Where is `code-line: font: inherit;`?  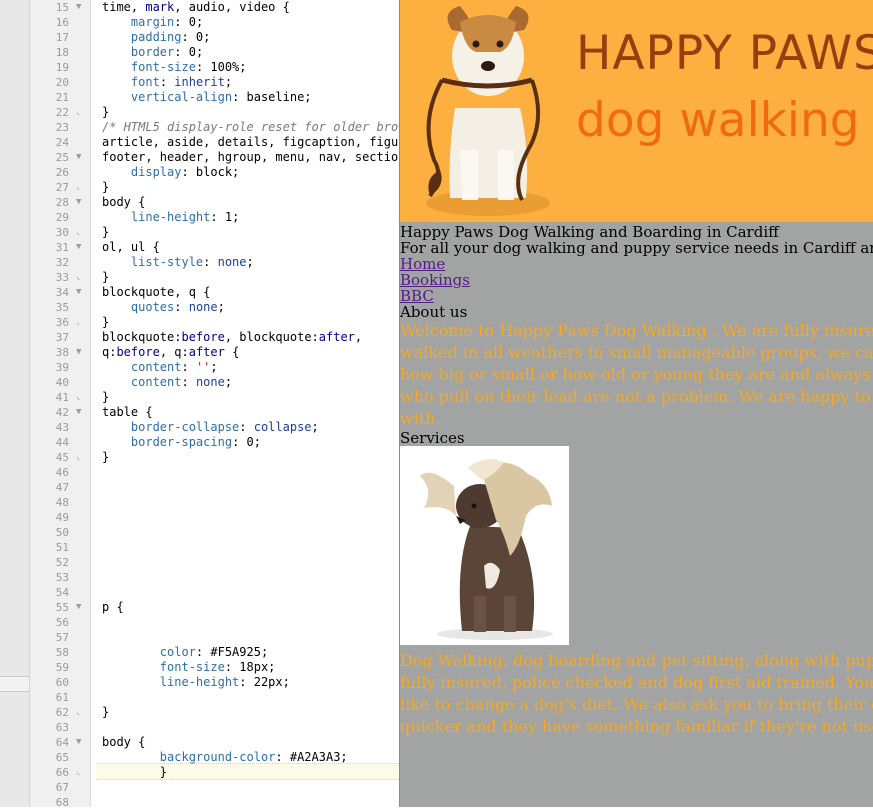 code-line: font: inherit; is located at coordinates (167, 82).